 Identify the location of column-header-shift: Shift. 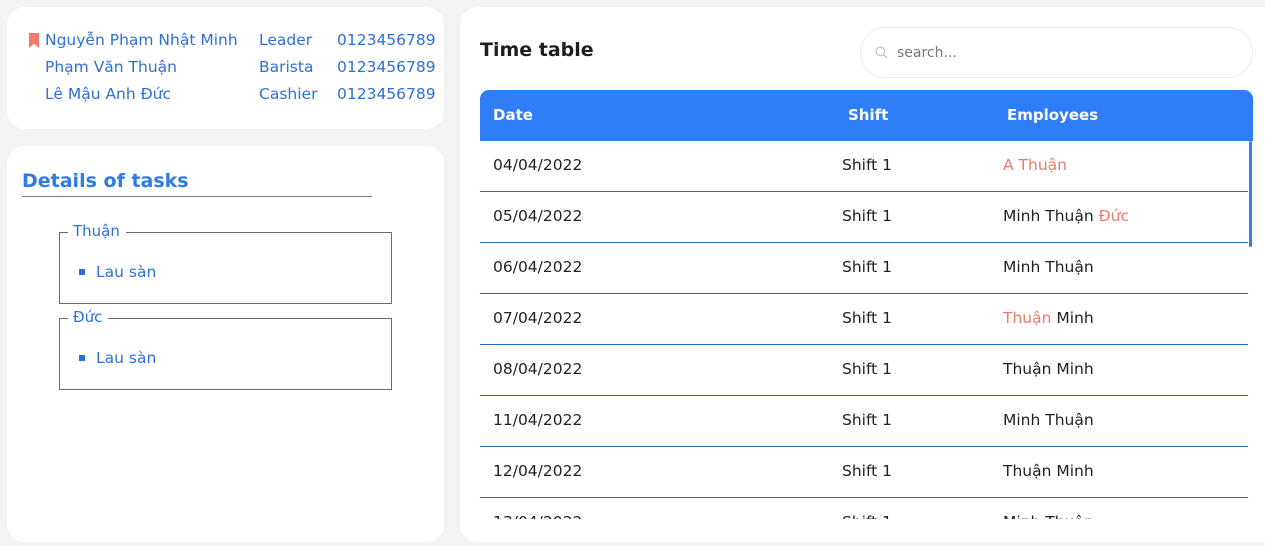
(868, 115).